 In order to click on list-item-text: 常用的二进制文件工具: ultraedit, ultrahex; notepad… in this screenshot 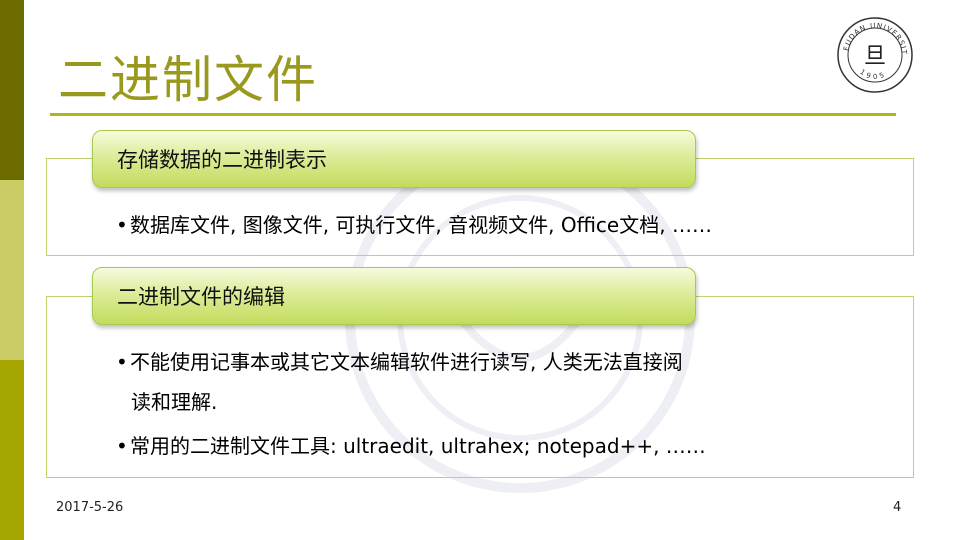, I will do `click(418, 446)`.